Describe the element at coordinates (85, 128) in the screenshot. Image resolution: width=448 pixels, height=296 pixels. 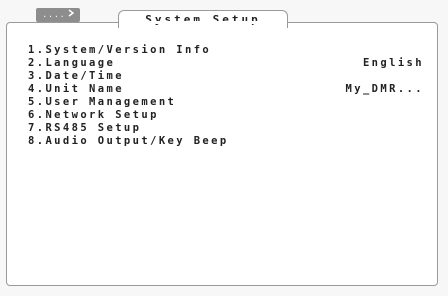
I see `menu-item-label: 7.RS485 Setup` at that location.